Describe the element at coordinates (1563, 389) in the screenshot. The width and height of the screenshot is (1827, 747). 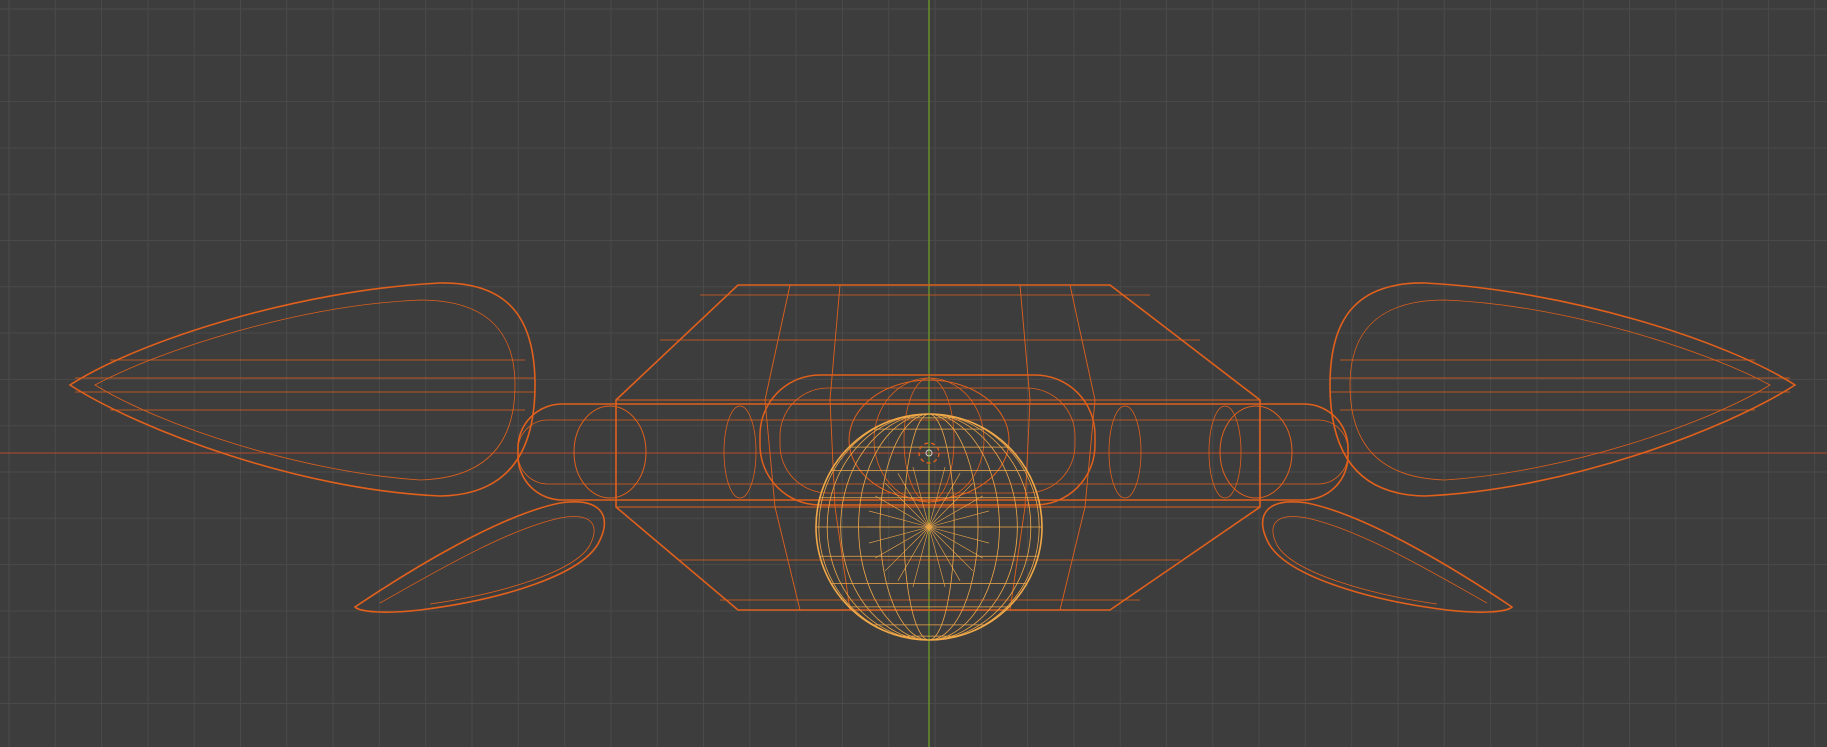
I see `engine-pod-right-mesh` at that location.